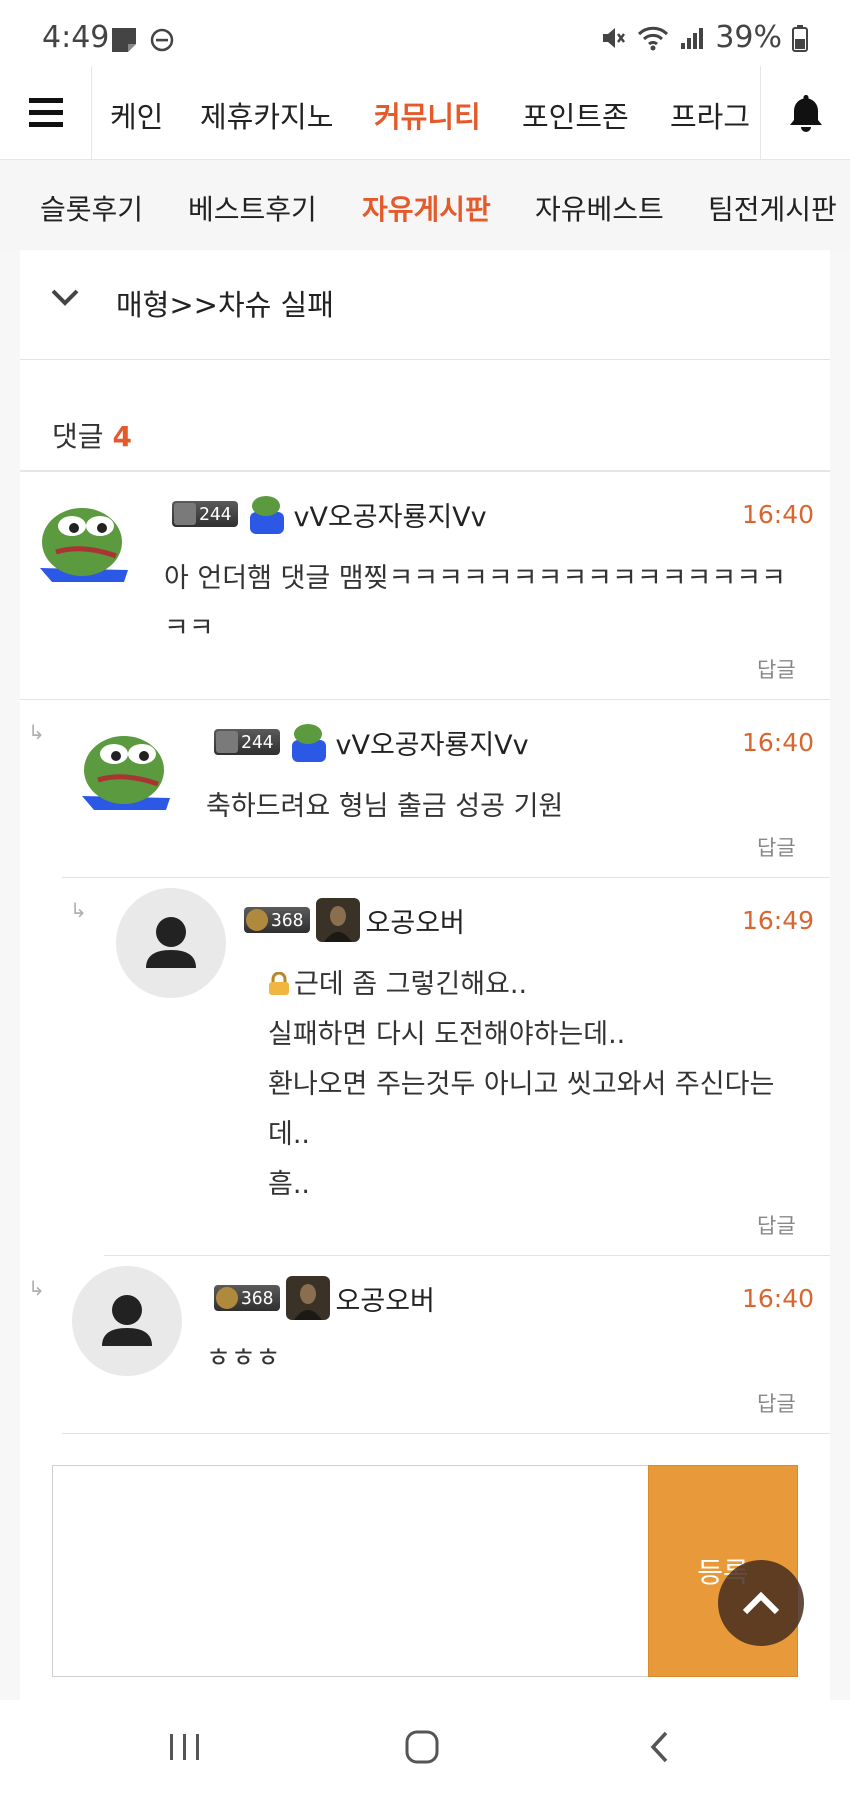 The width and height of the screenshot is (850, 1794). I want to click on chevron-down-icon, so click(65, 297).